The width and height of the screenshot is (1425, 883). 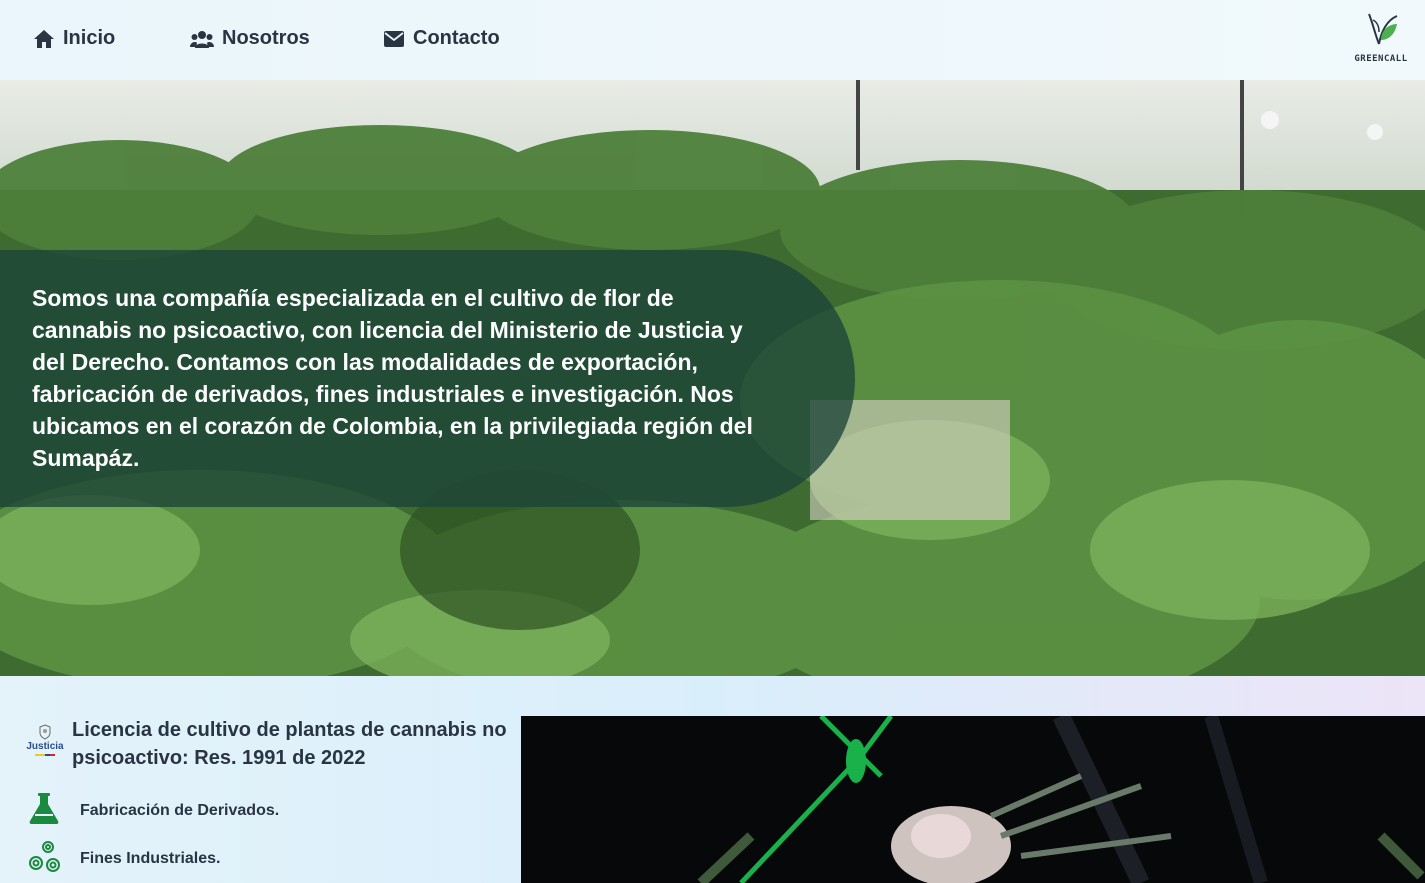 I want to click on cannabis-bud-image, so click(x=973, y=799).